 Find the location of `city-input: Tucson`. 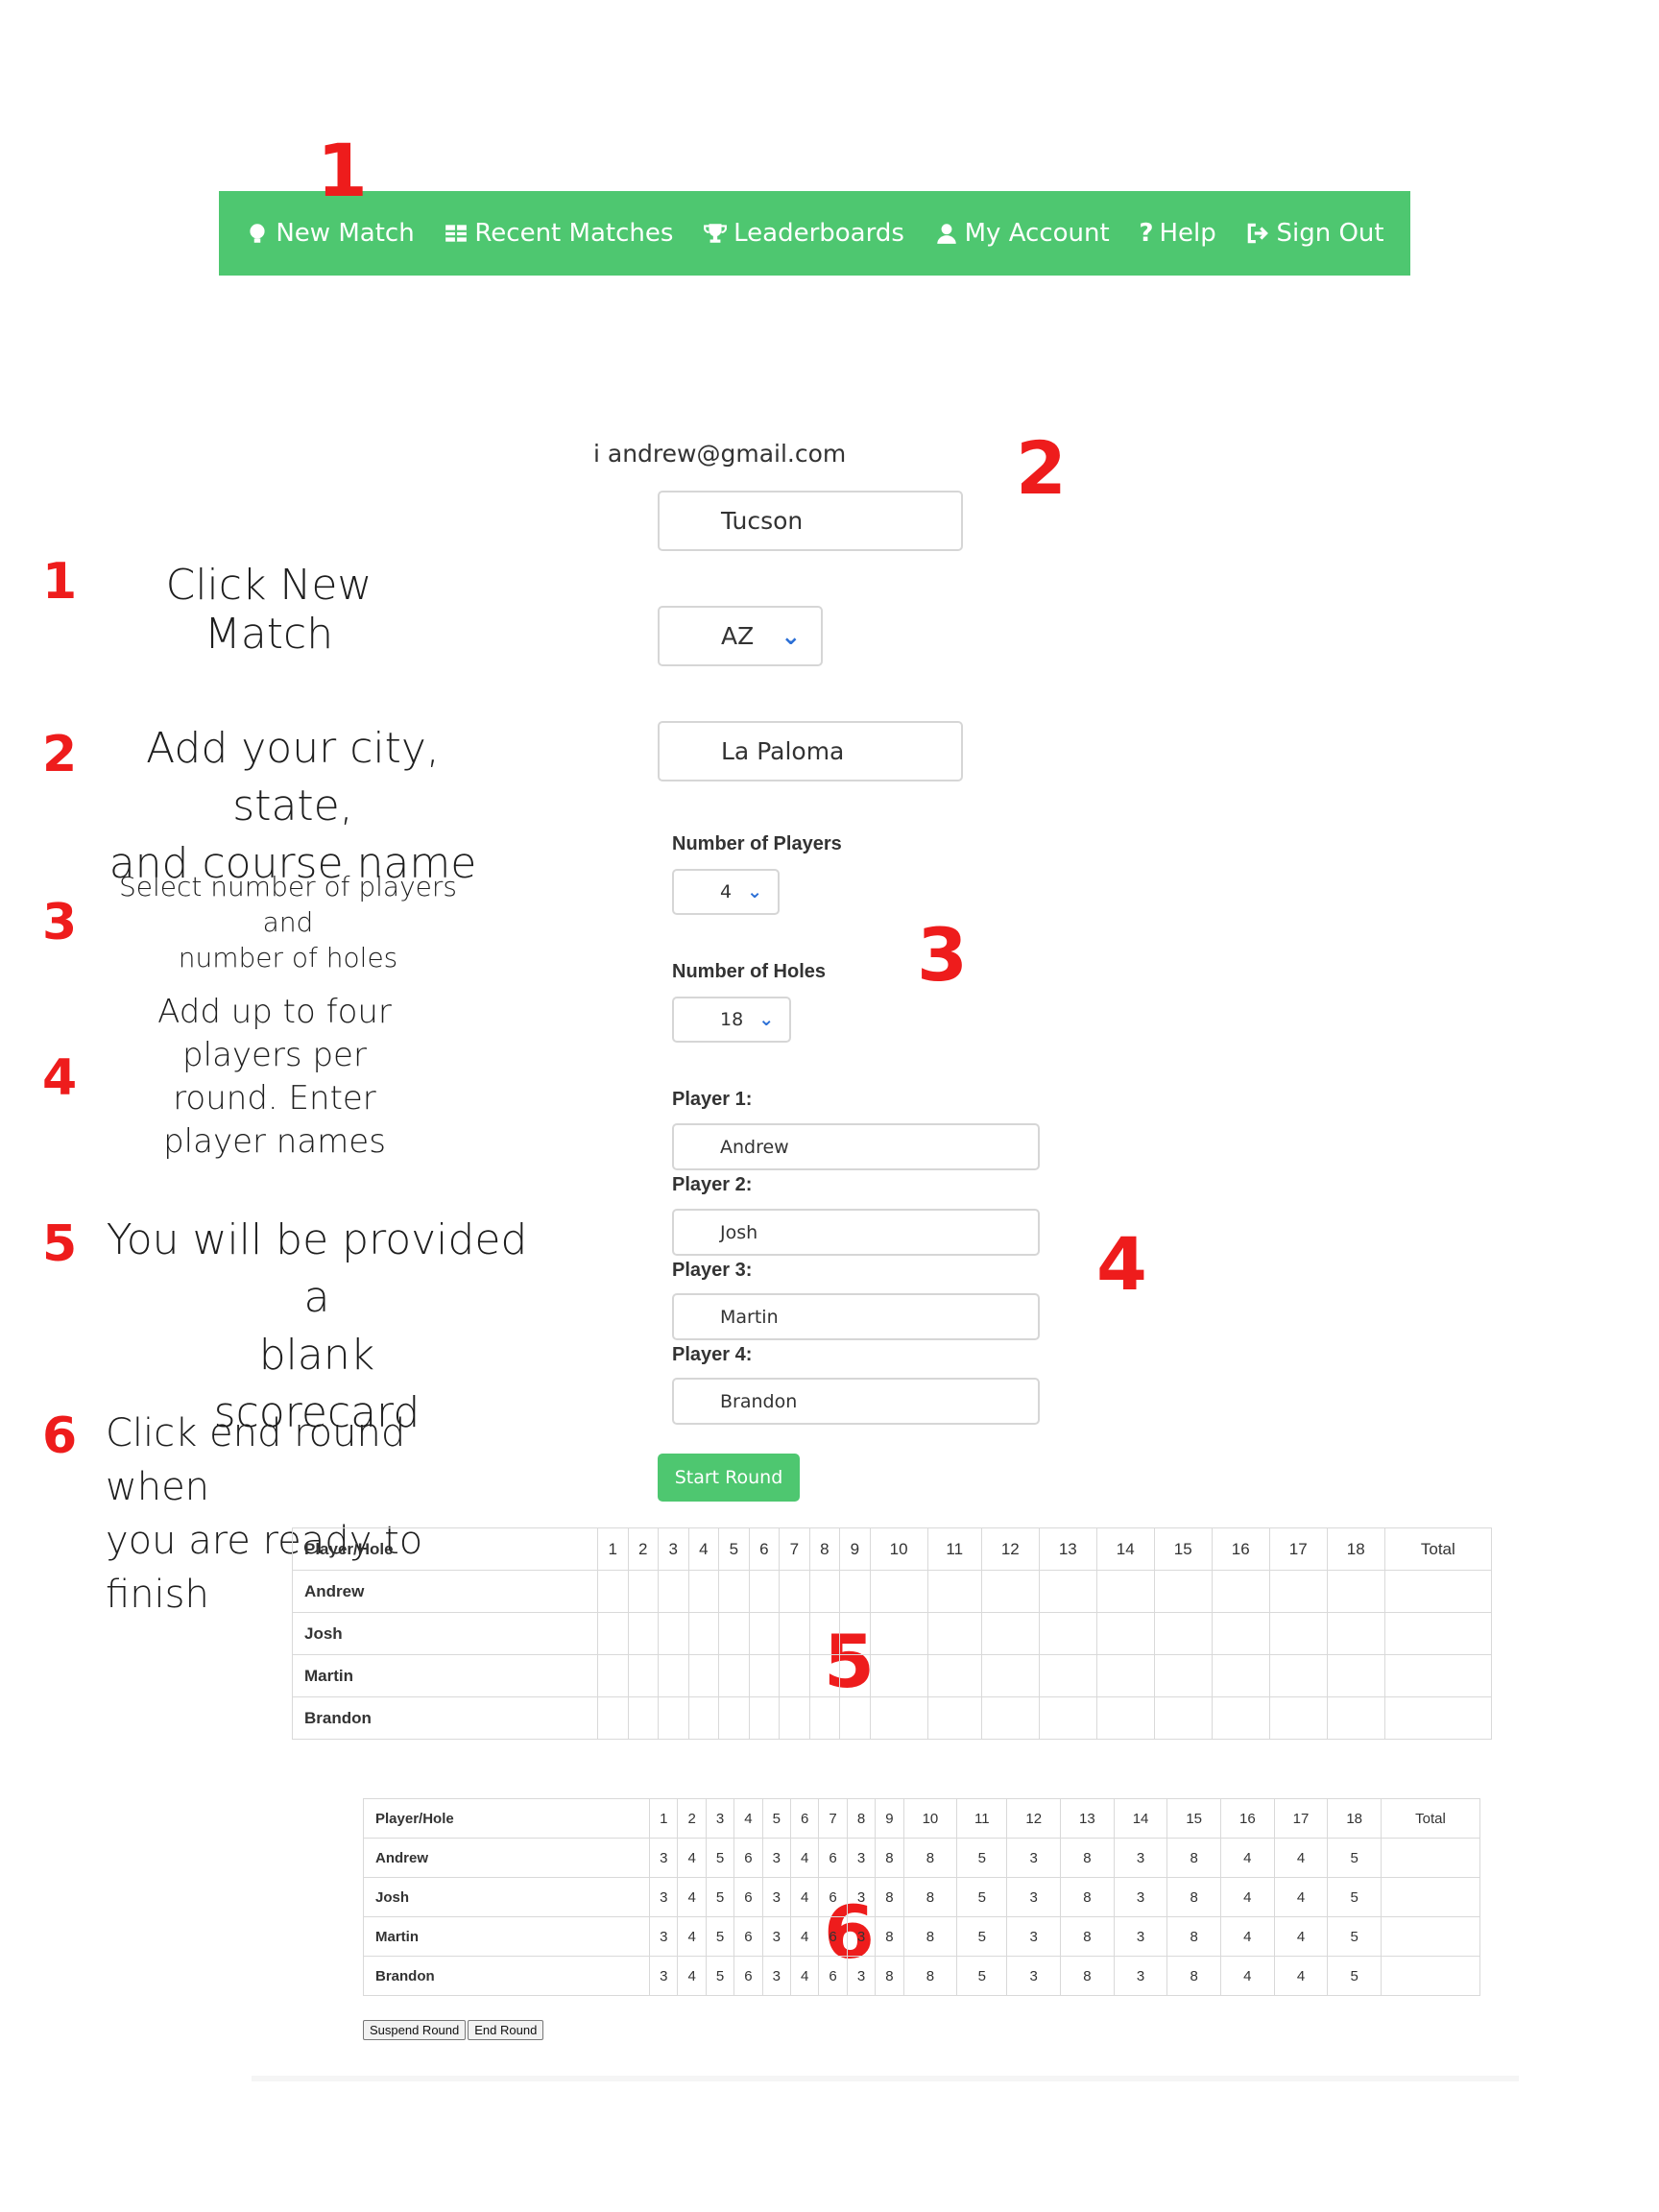

city-input: Tucson is located at coordinates (810, 521).